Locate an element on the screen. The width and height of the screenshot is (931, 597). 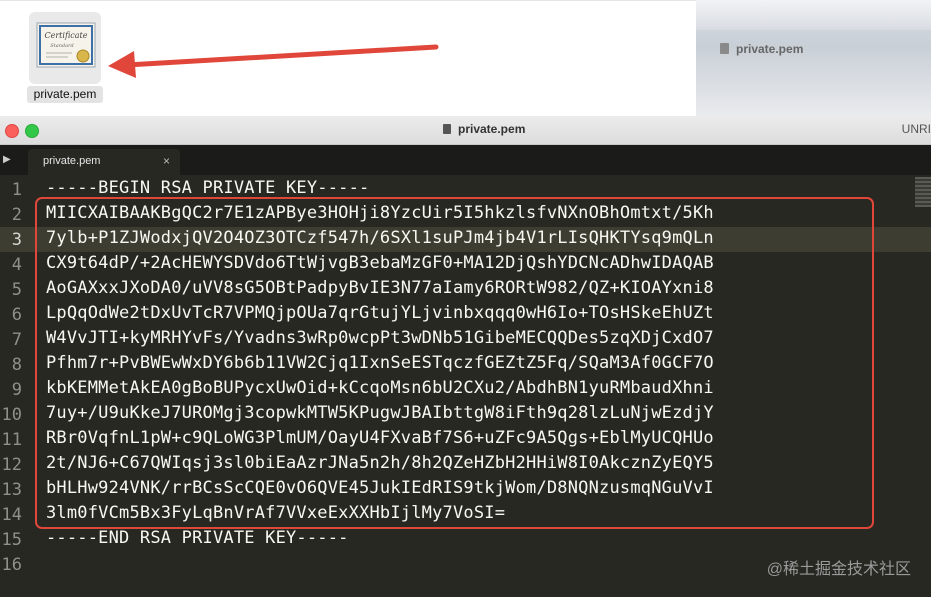
line-number: 6 is located at coordinates (16, 315).